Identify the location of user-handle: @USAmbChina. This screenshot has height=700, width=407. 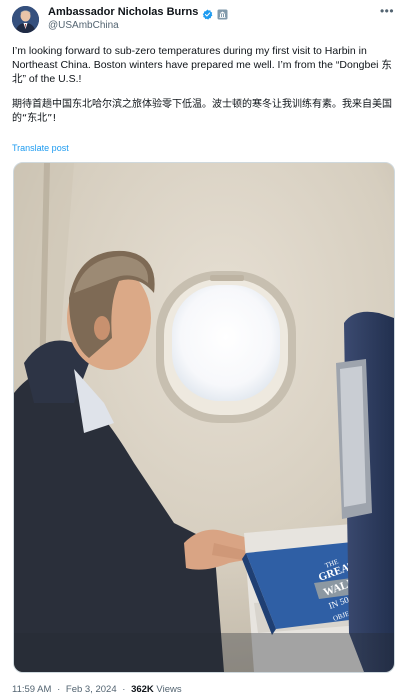
(83, 25).